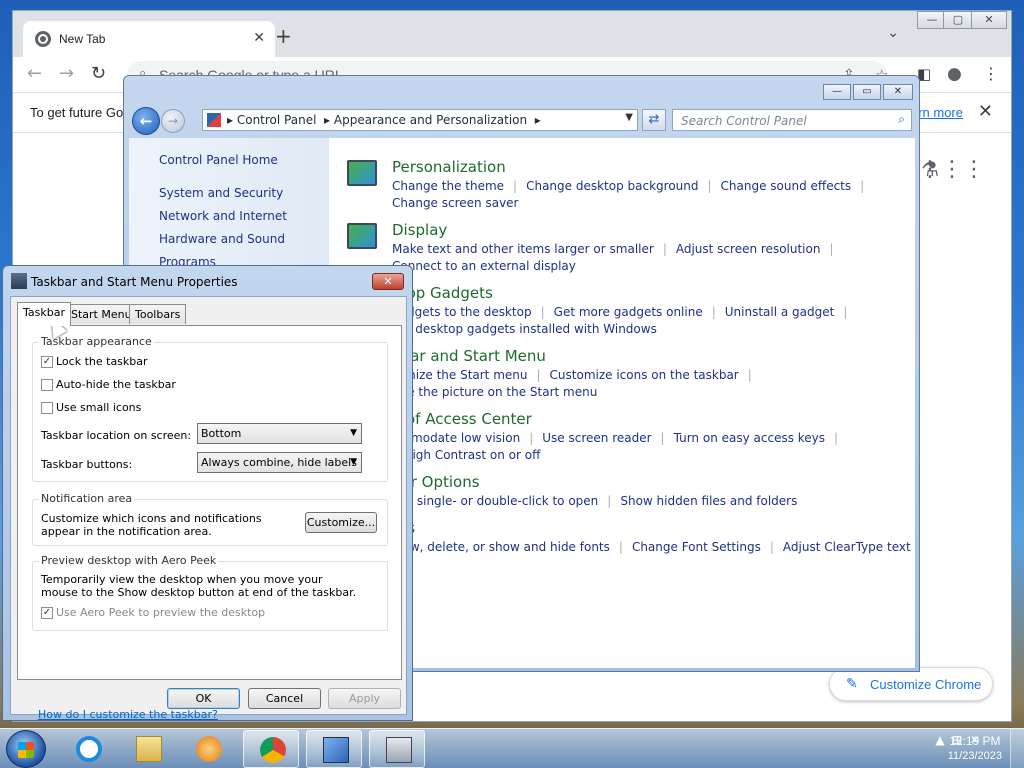  What do you see at coordinates (388, 281) in the screenshot?
I see `dialog-close-button: ✕` at bounding box center [388, 281].